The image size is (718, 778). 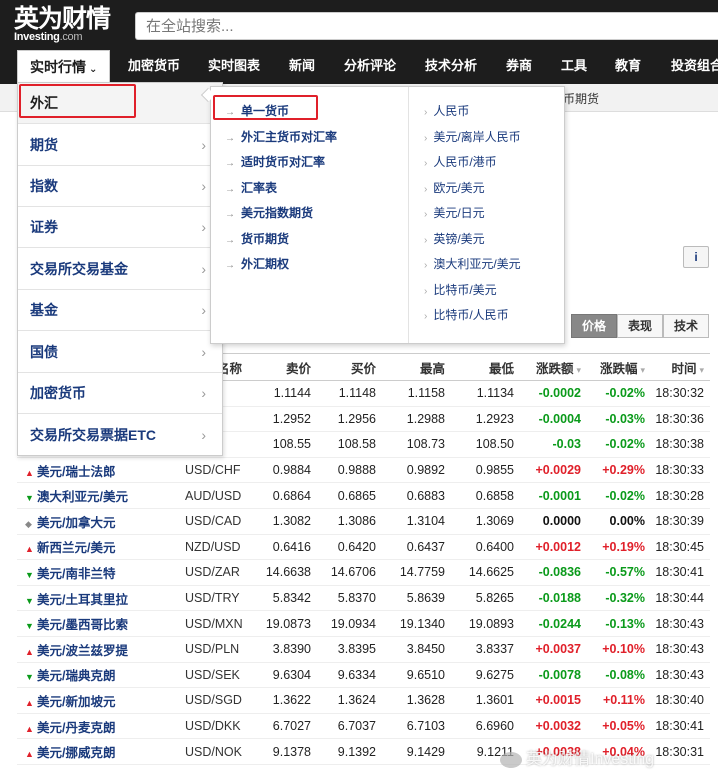 What do you see at coordinates (251, 187) in the screenshot?
I see `submenu-rate-table: → 汇率表` at bounding box center [251, 187].